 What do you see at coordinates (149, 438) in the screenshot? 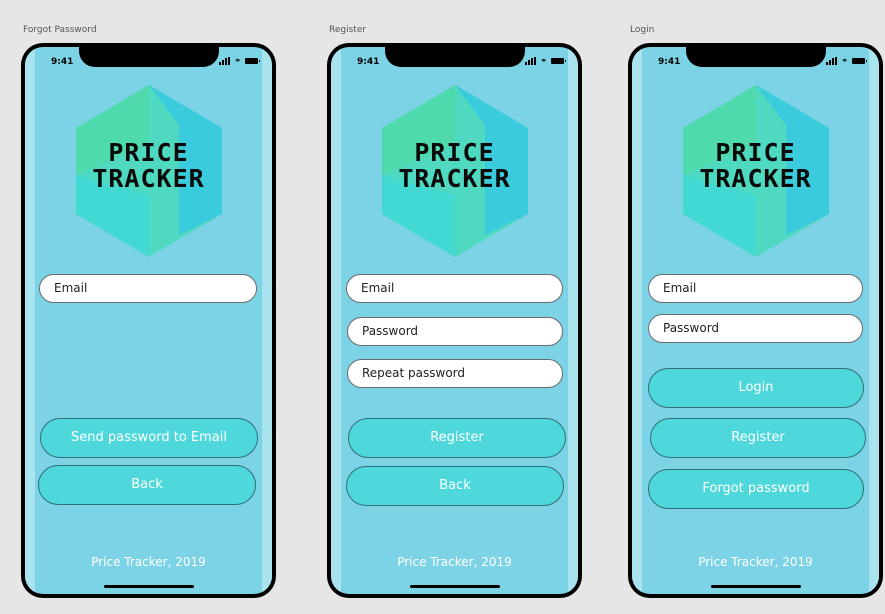
I see `send-password-button: Send password to Email` at bounding box center [149, 438].